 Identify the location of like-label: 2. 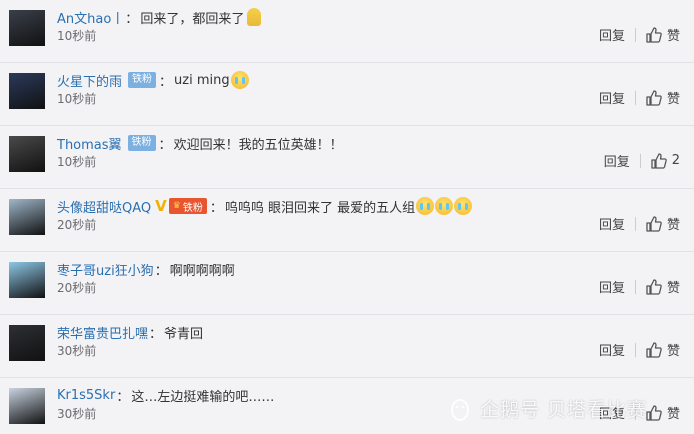
(675, 160).